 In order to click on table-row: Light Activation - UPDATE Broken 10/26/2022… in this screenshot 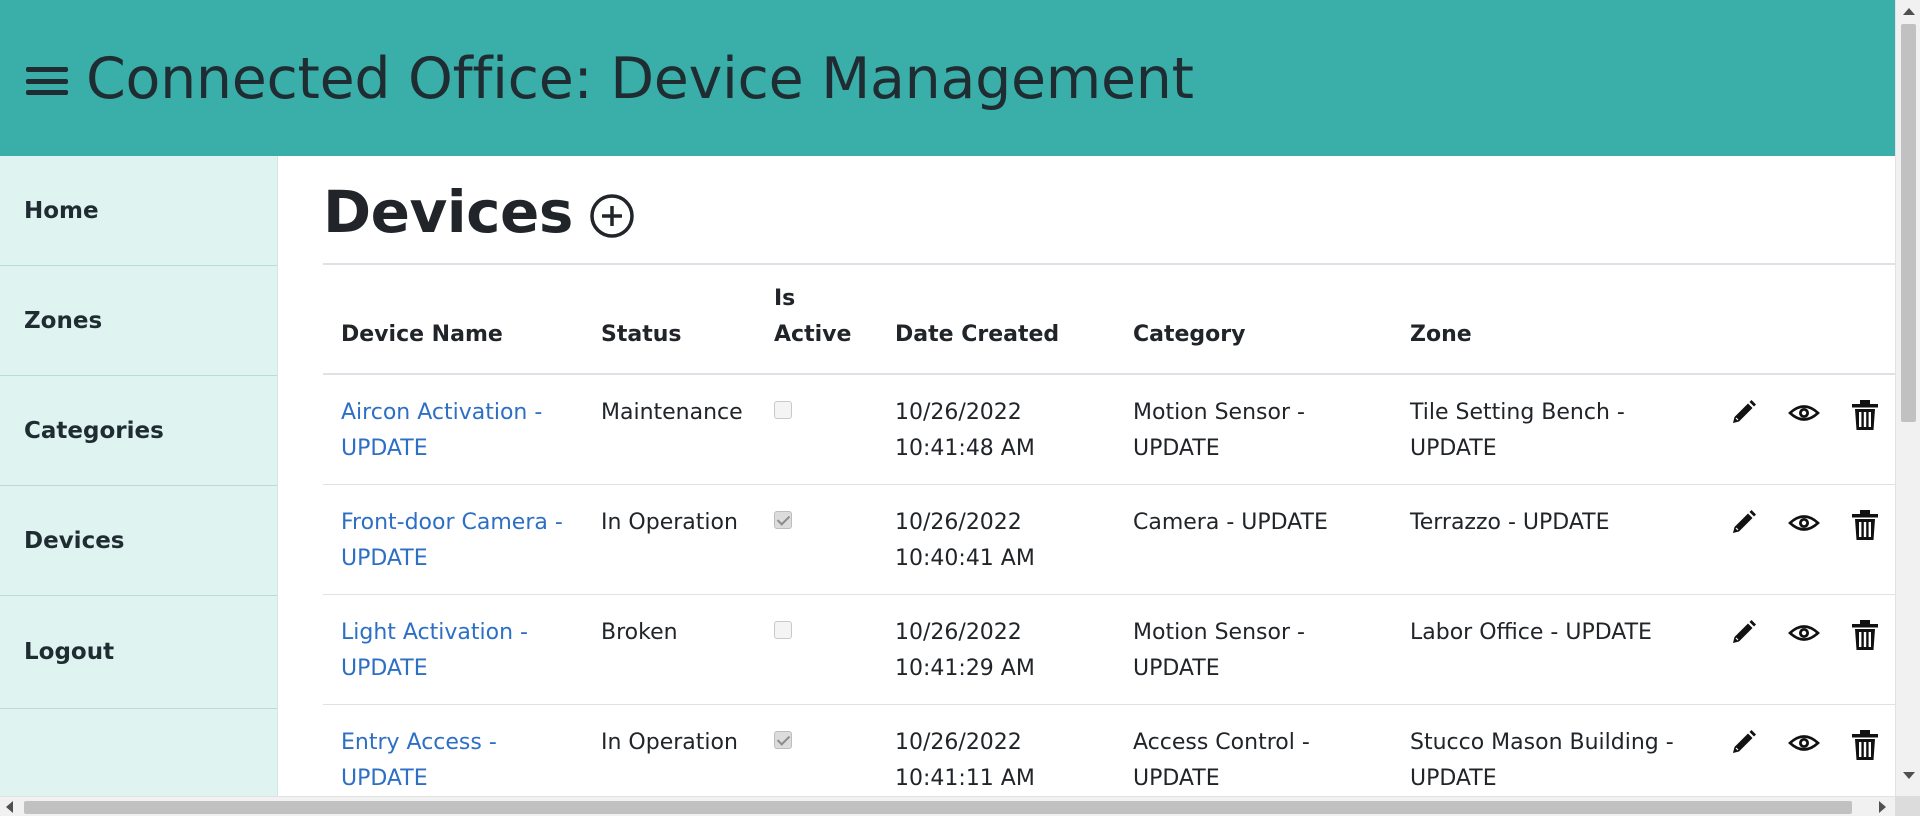, I will do `click(1109, 649)`.